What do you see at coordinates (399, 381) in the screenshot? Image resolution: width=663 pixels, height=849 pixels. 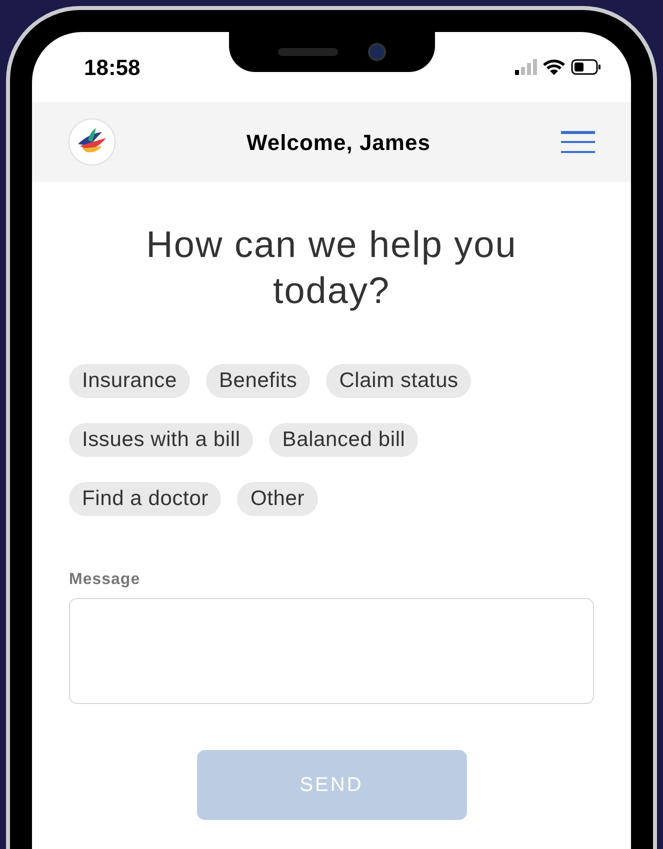 I see `topic-chip: Claim status` at bounding box center [399, 381].